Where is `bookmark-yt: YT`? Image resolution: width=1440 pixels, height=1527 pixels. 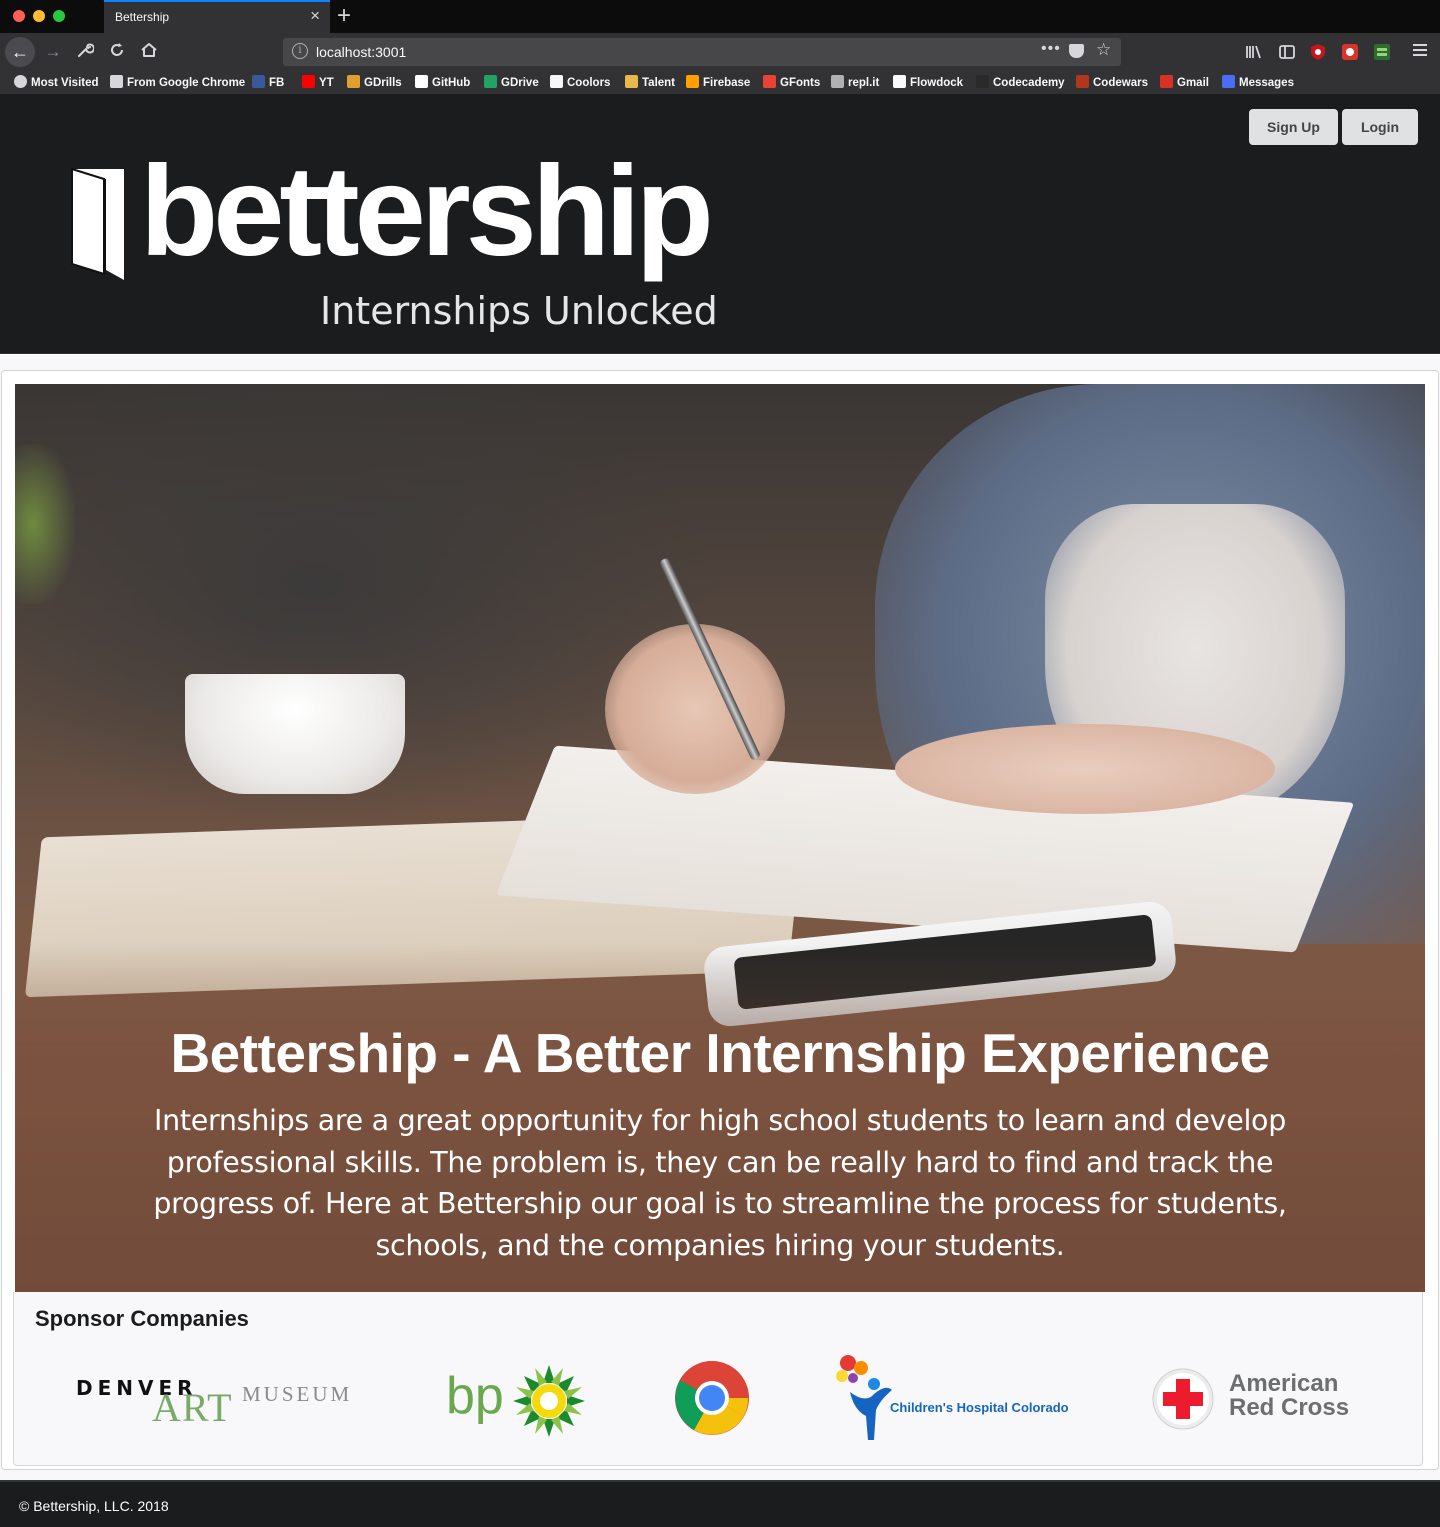 bookmark-yt: YT is located at coordinates (318, 82).